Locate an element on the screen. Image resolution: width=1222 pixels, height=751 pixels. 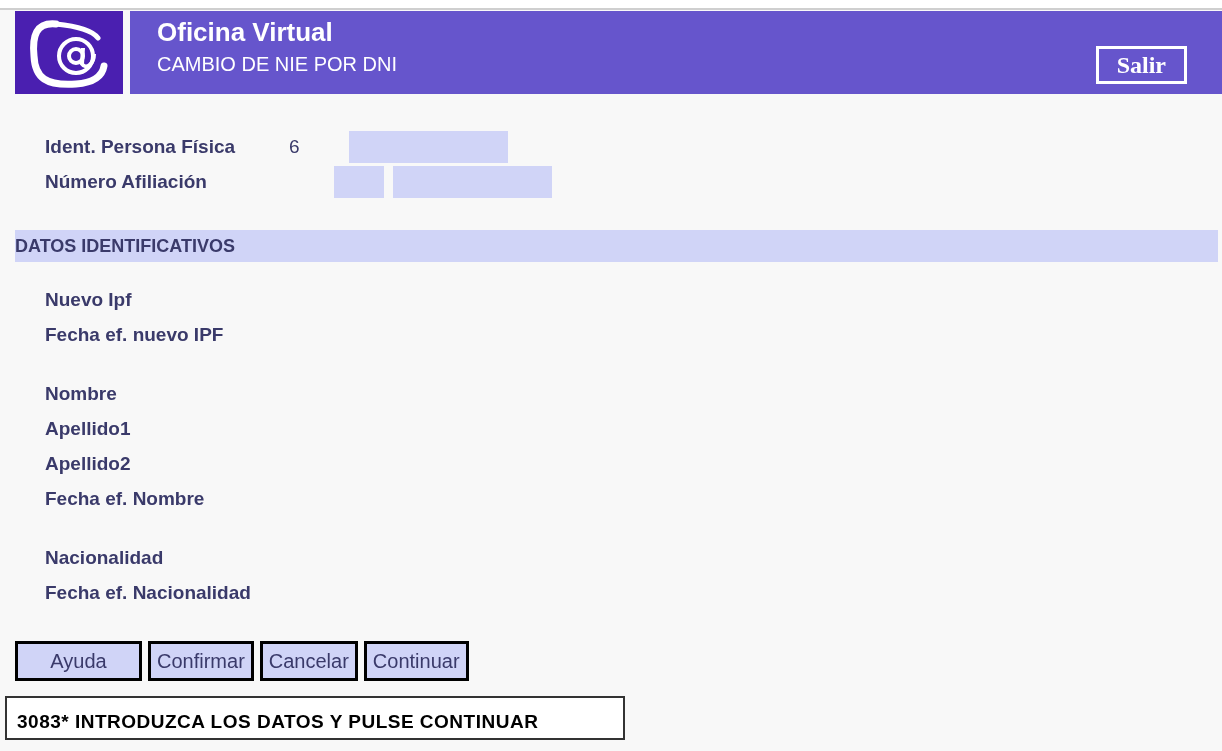
field-label: Fecha ef. Nombre is located at coordinates (125, 499).